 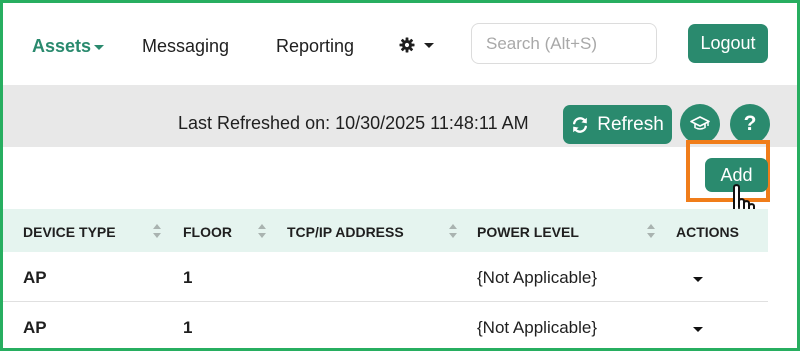 I want to click on nav-reporting: Reporting, so click(x=315, y=46).